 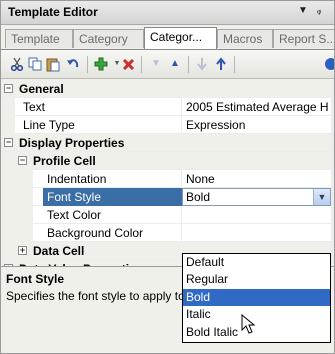 I want to click on property-row-indentation: Indentation None, so click(x=167, y=179).